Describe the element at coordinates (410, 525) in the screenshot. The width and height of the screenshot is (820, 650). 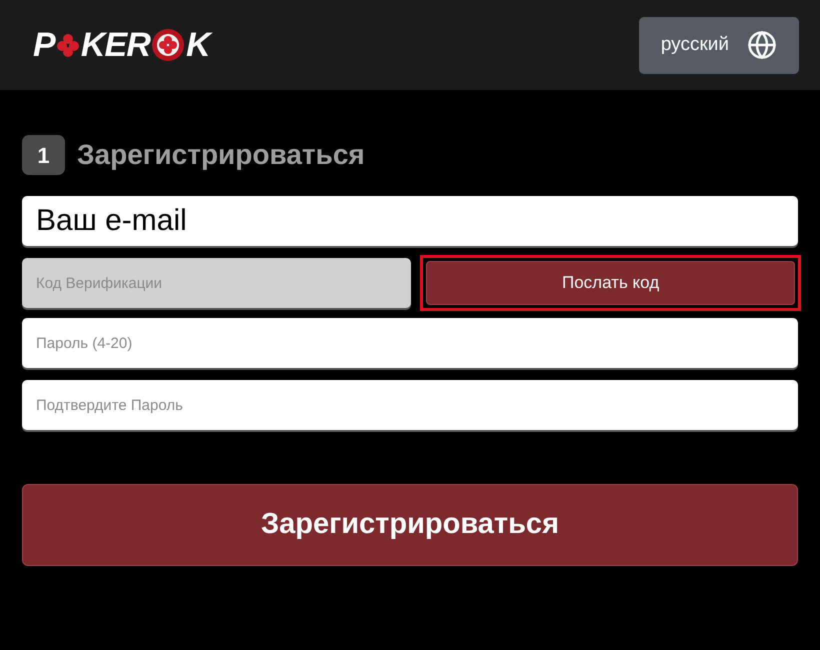
I see `register-button: Зарегистрироваться` at that location.